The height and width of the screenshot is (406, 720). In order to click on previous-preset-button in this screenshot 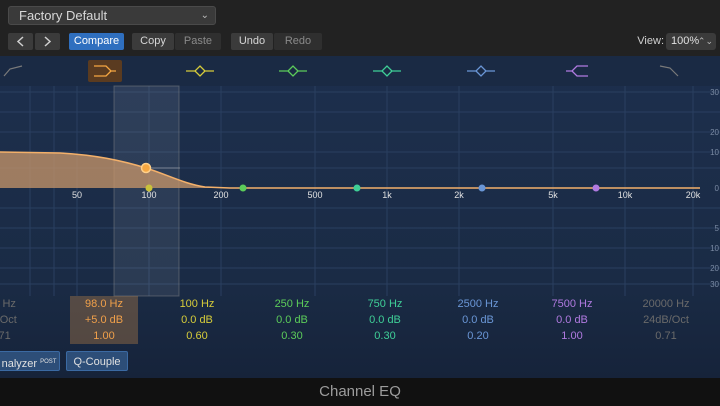, I will do `click(20, 41)`.